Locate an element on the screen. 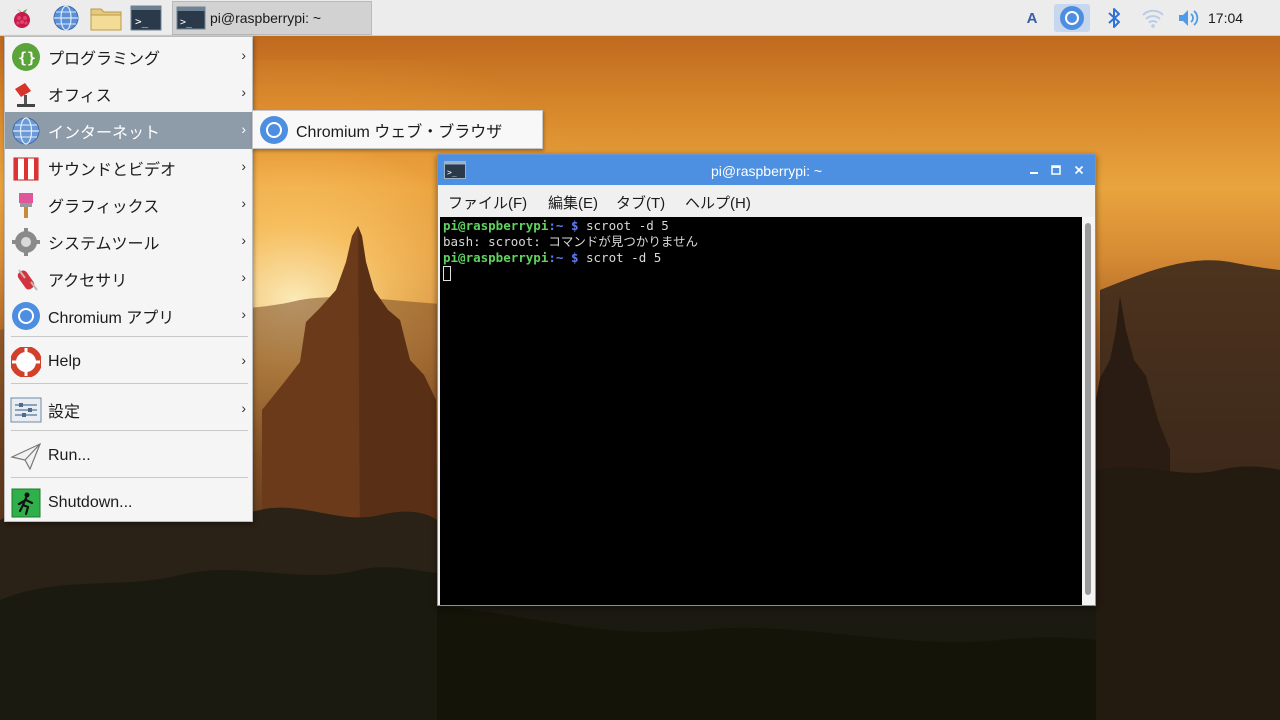 This screenshot has height=720, width=1280. sound-video-icon is located at coordinates (26, 168).